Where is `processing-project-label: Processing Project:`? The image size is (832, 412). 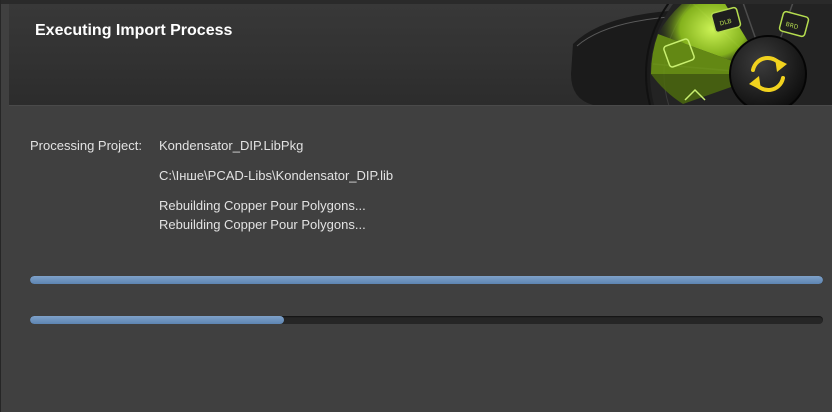
processing-project-label: Processing Project: is located at coordinates (86, 145).